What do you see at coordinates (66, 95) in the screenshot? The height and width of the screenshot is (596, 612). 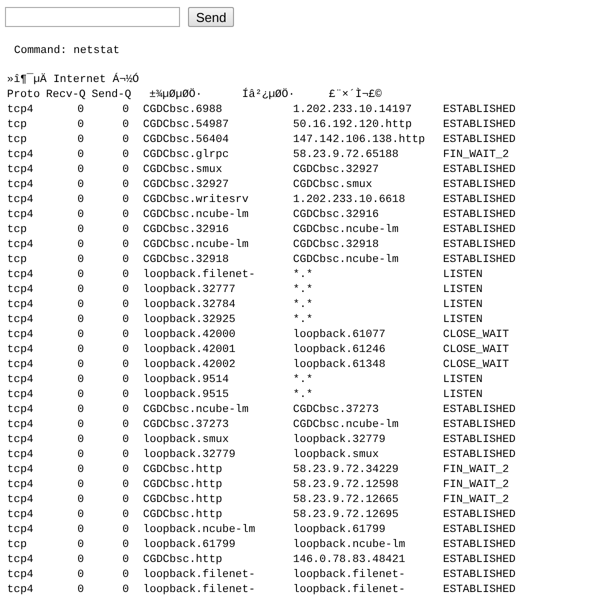 I see `column-header: Recv-Q` at bounding box center [66, 95].